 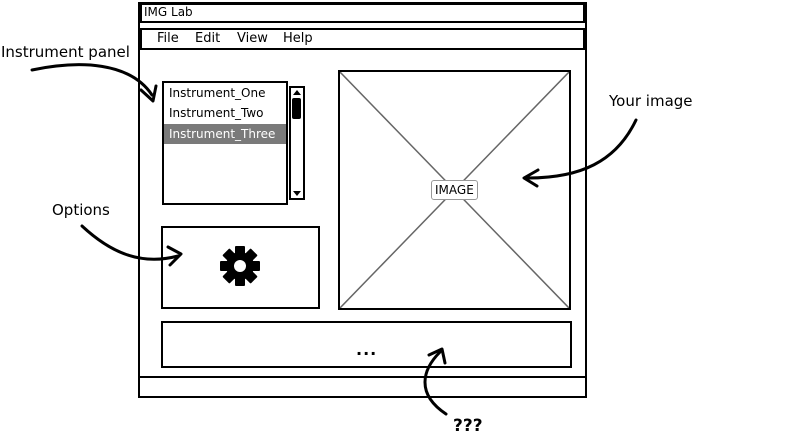 What do you see at coordinates (92, 80) in the screenshot?
I see `instrument-panel-arrow` at bounding box center [92, 80].